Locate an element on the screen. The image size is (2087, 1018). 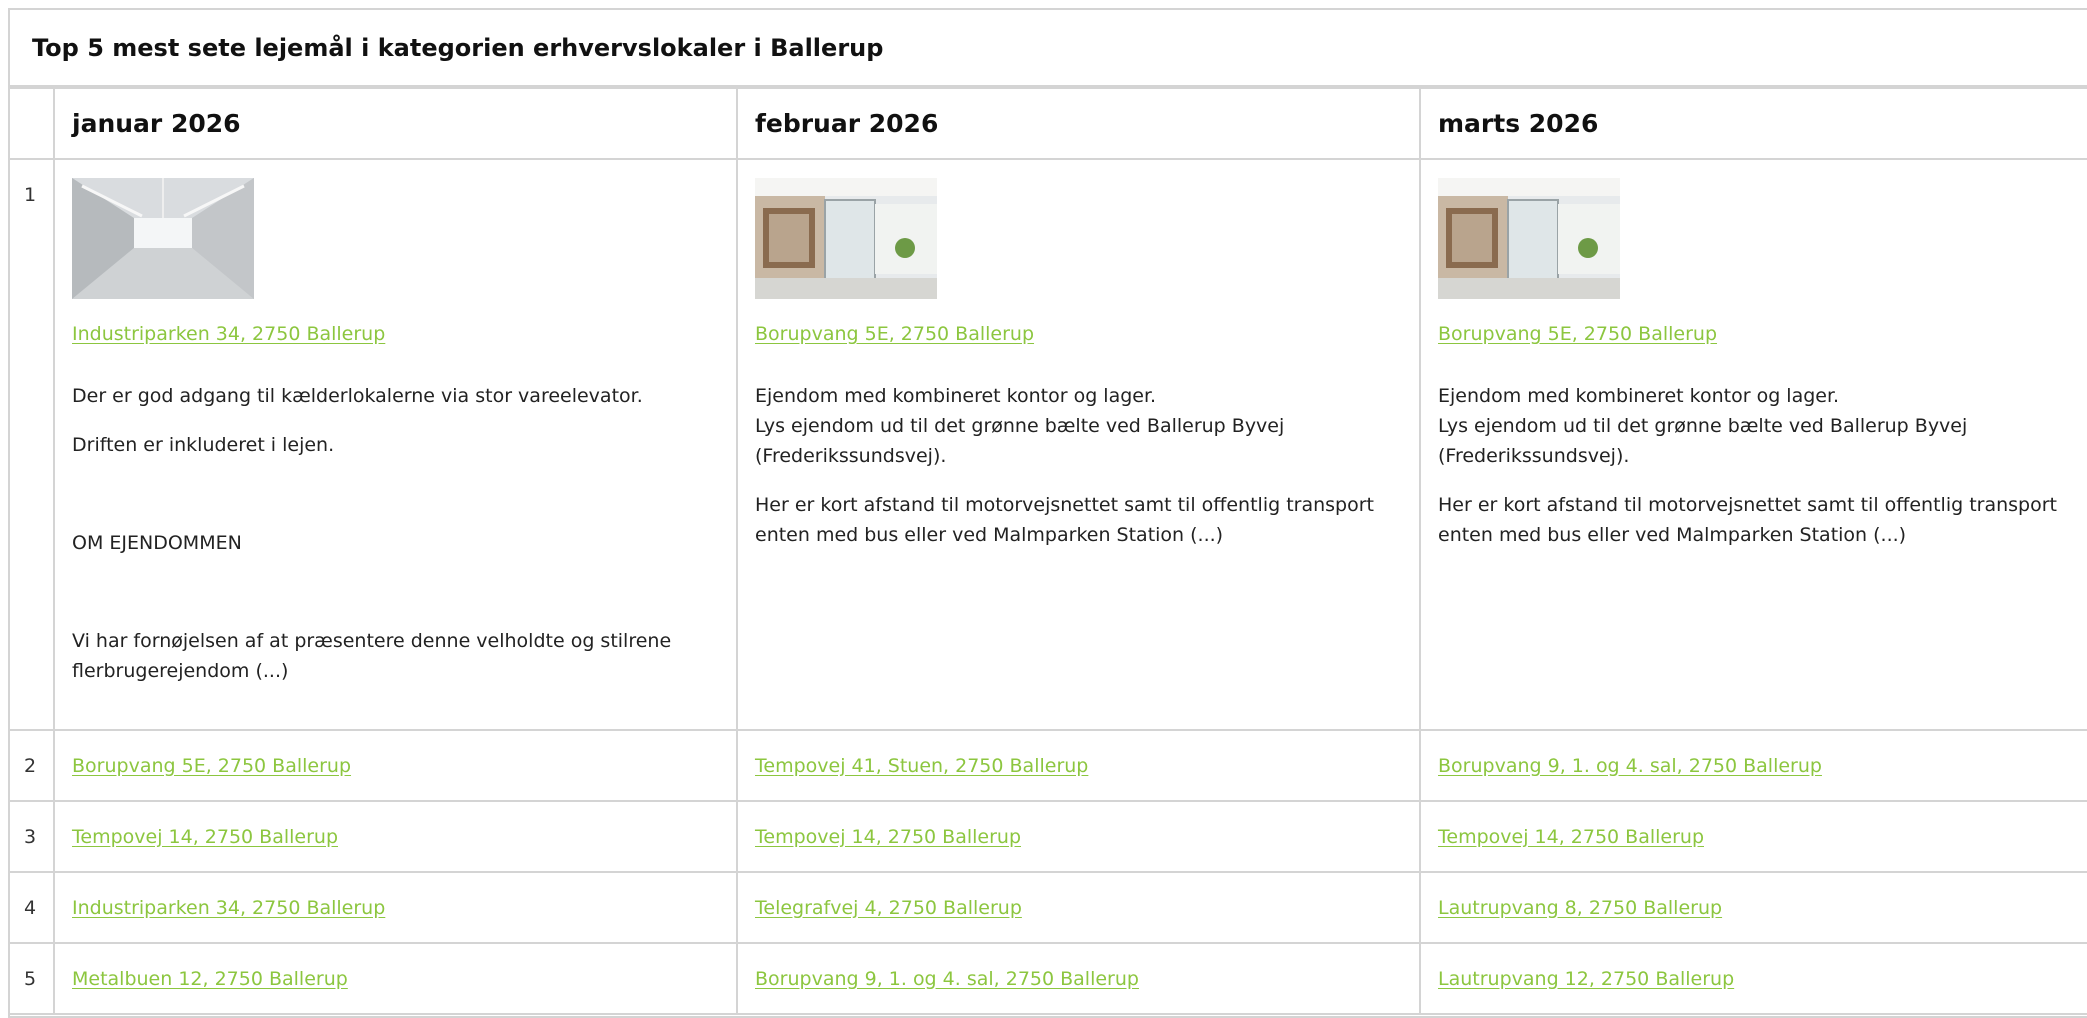
rank-number: 5 is located at coordinates (32, 978).